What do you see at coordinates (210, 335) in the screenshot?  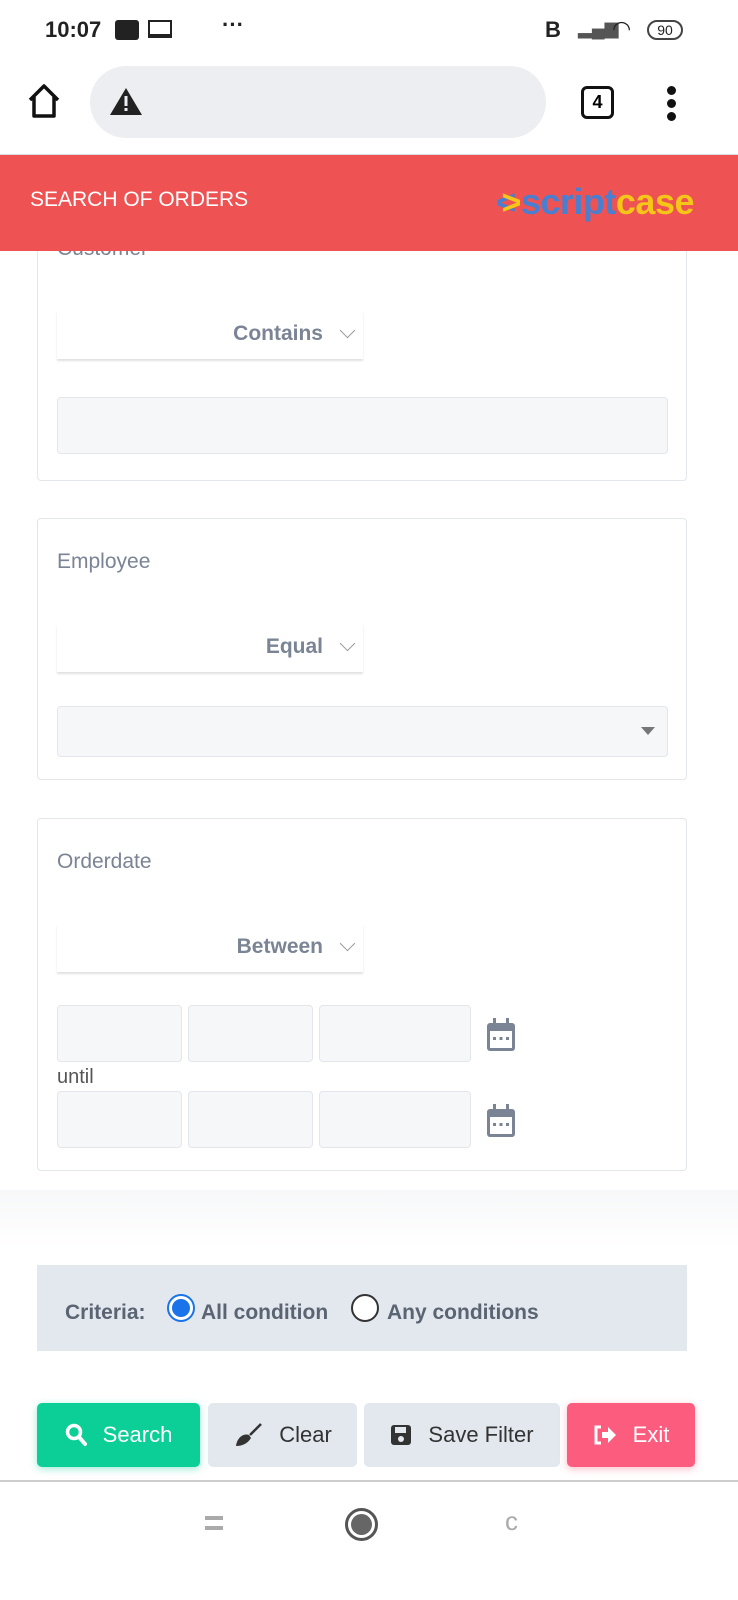 I see `customer-operator-select: Contains` at bounding box center [210, 335].